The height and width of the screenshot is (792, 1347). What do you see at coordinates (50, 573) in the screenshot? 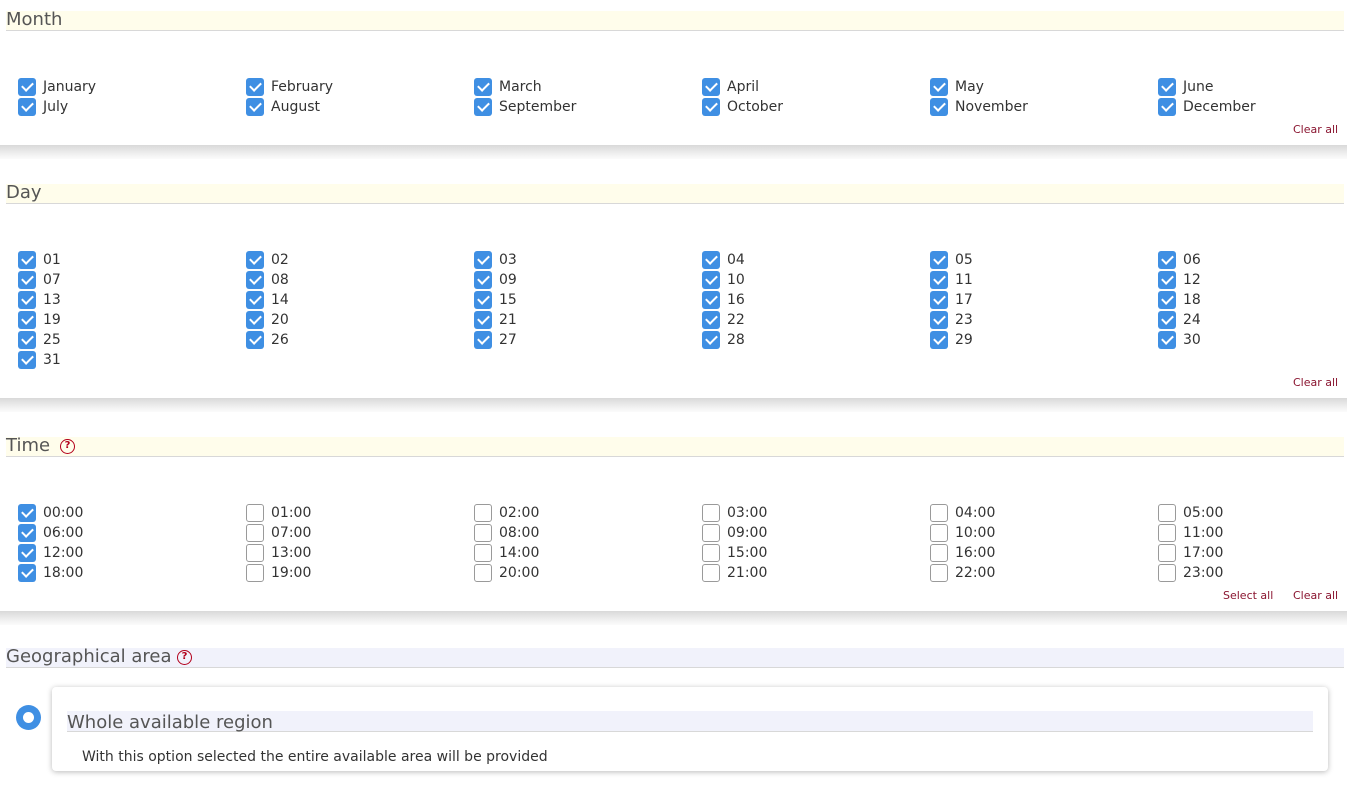
I see `time-checkbox-item: 18:00` at bounding box center [50, 573].